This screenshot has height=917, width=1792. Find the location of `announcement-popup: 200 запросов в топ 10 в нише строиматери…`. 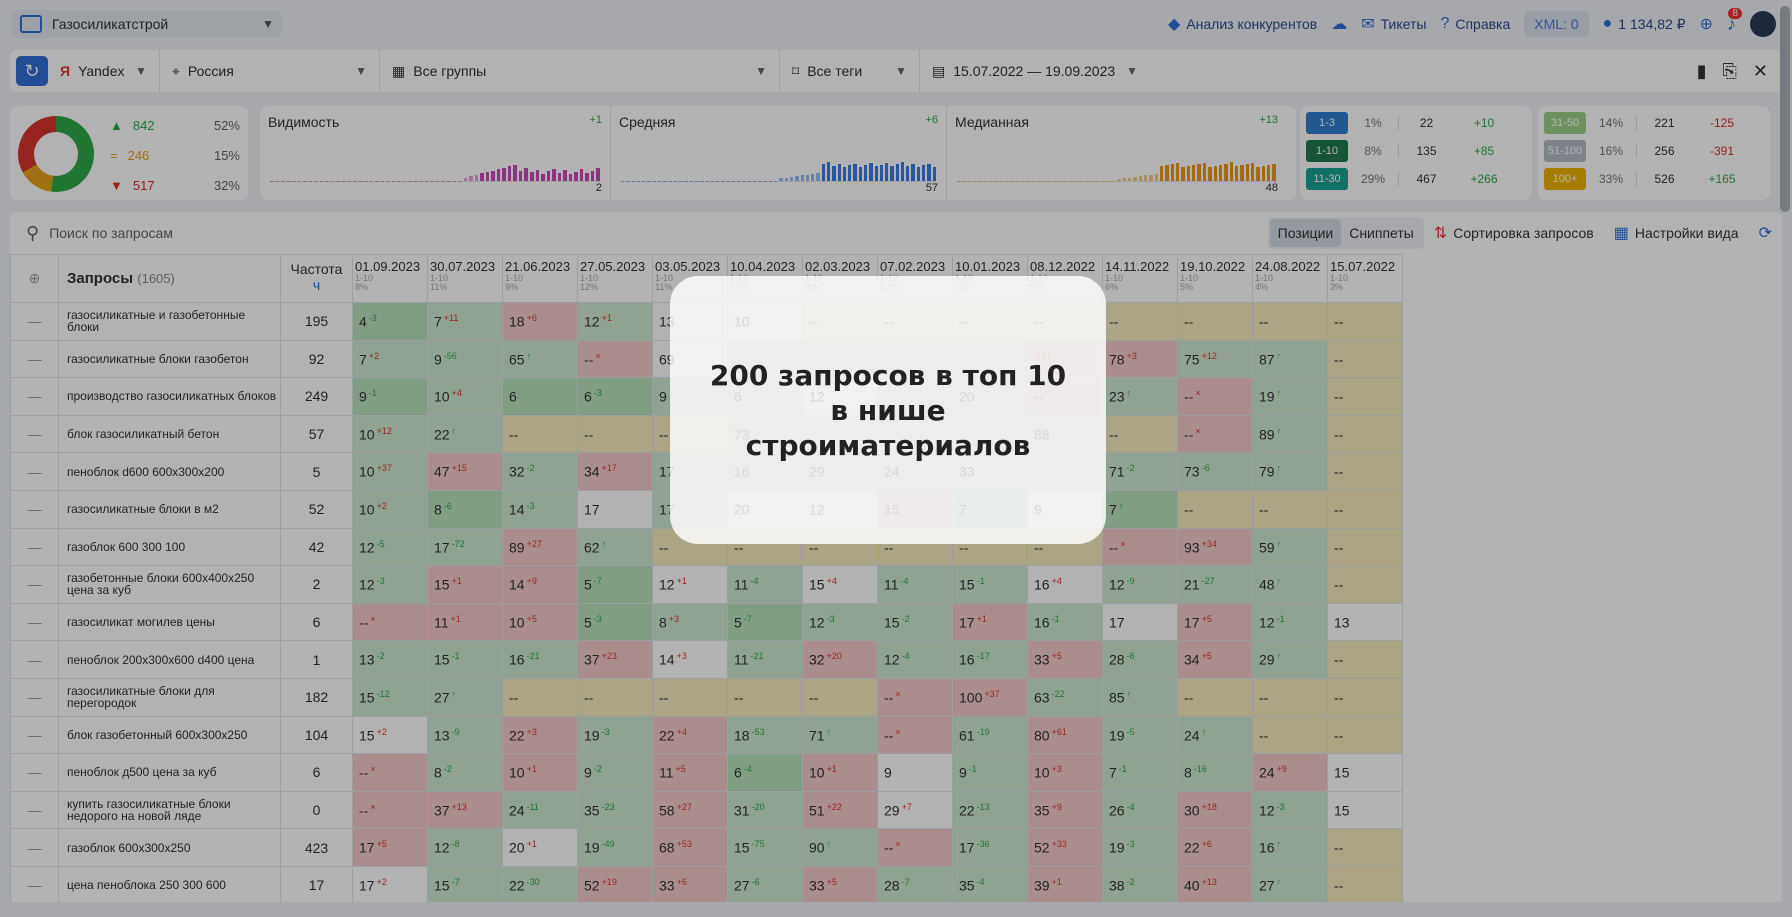

announcement-popup: 200 запросов в топ 10 в нише строиматери… is located at coordinates (888, 410).